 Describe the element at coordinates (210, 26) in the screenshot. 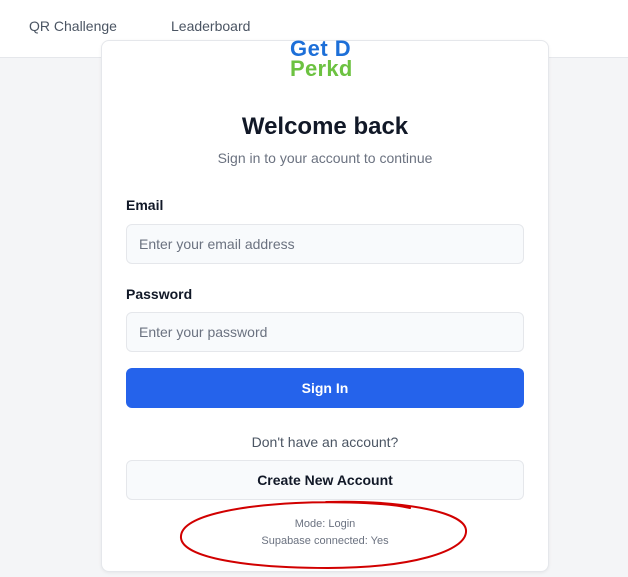

I see `nav-link-leaderboard: Leaderboard` at that location.